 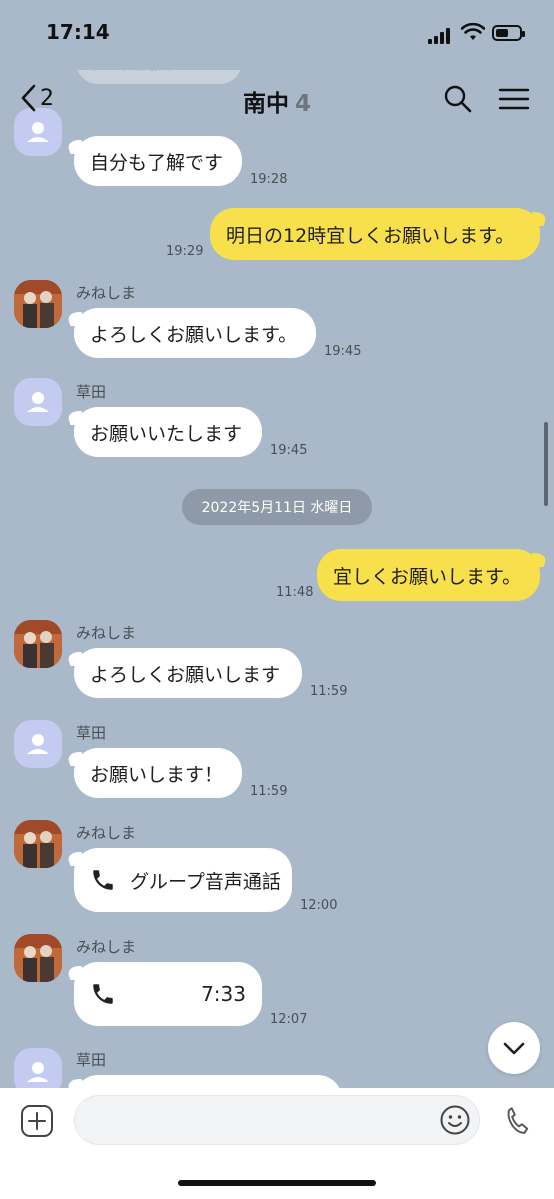 What do you see at coordinates (508, 33) in the screenshot?
I see `battery-icon` at bounding box center [508, 33].